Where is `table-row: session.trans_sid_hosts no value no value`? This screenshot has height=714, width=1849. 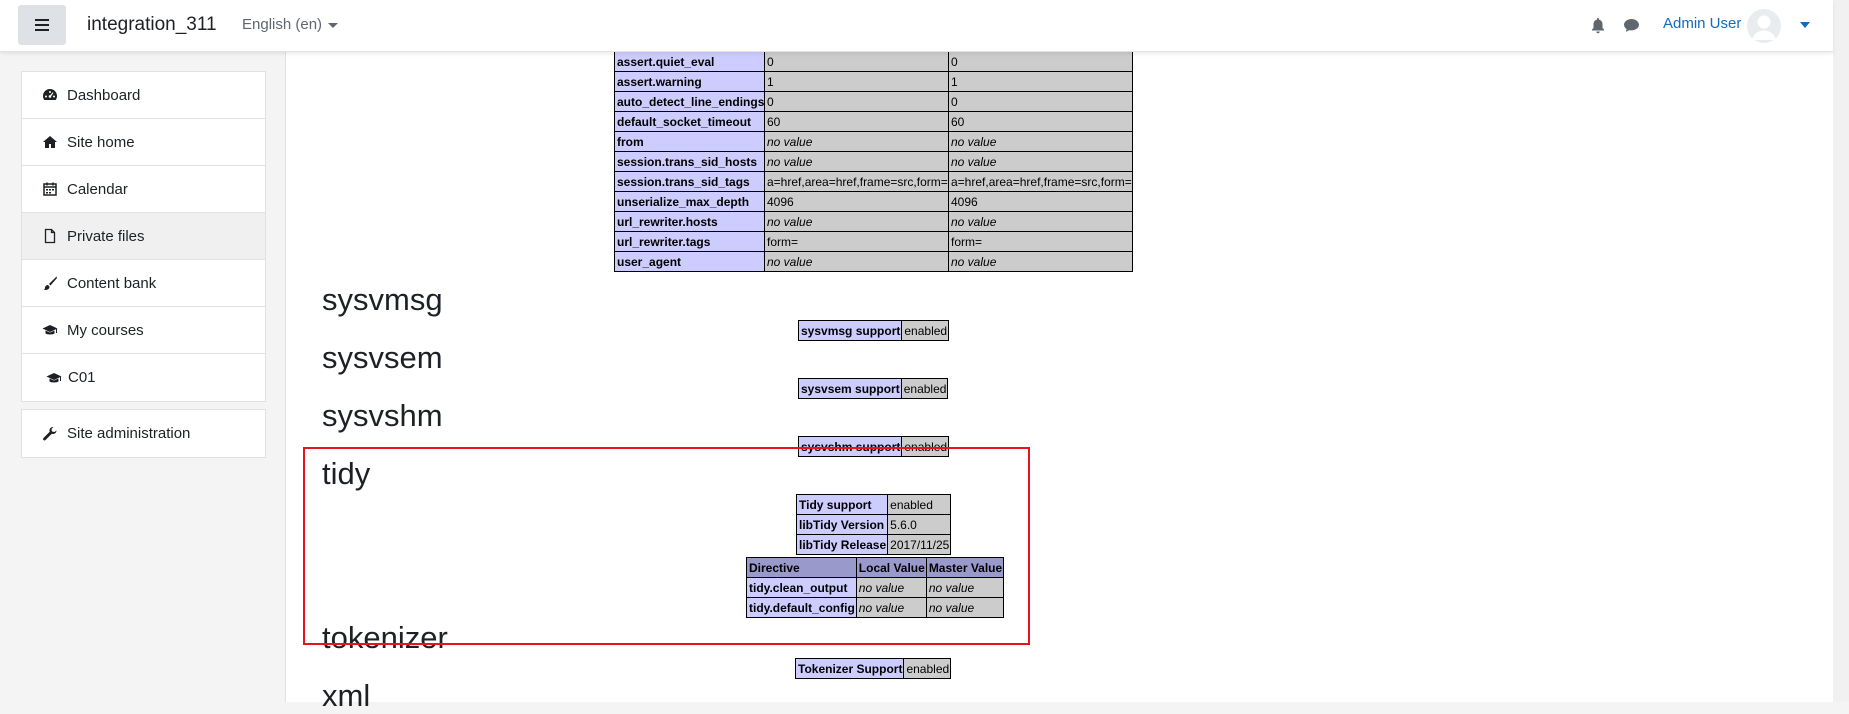 table-row: session.trans_sid_hosts no value no value is located at coordinates (873, 161).